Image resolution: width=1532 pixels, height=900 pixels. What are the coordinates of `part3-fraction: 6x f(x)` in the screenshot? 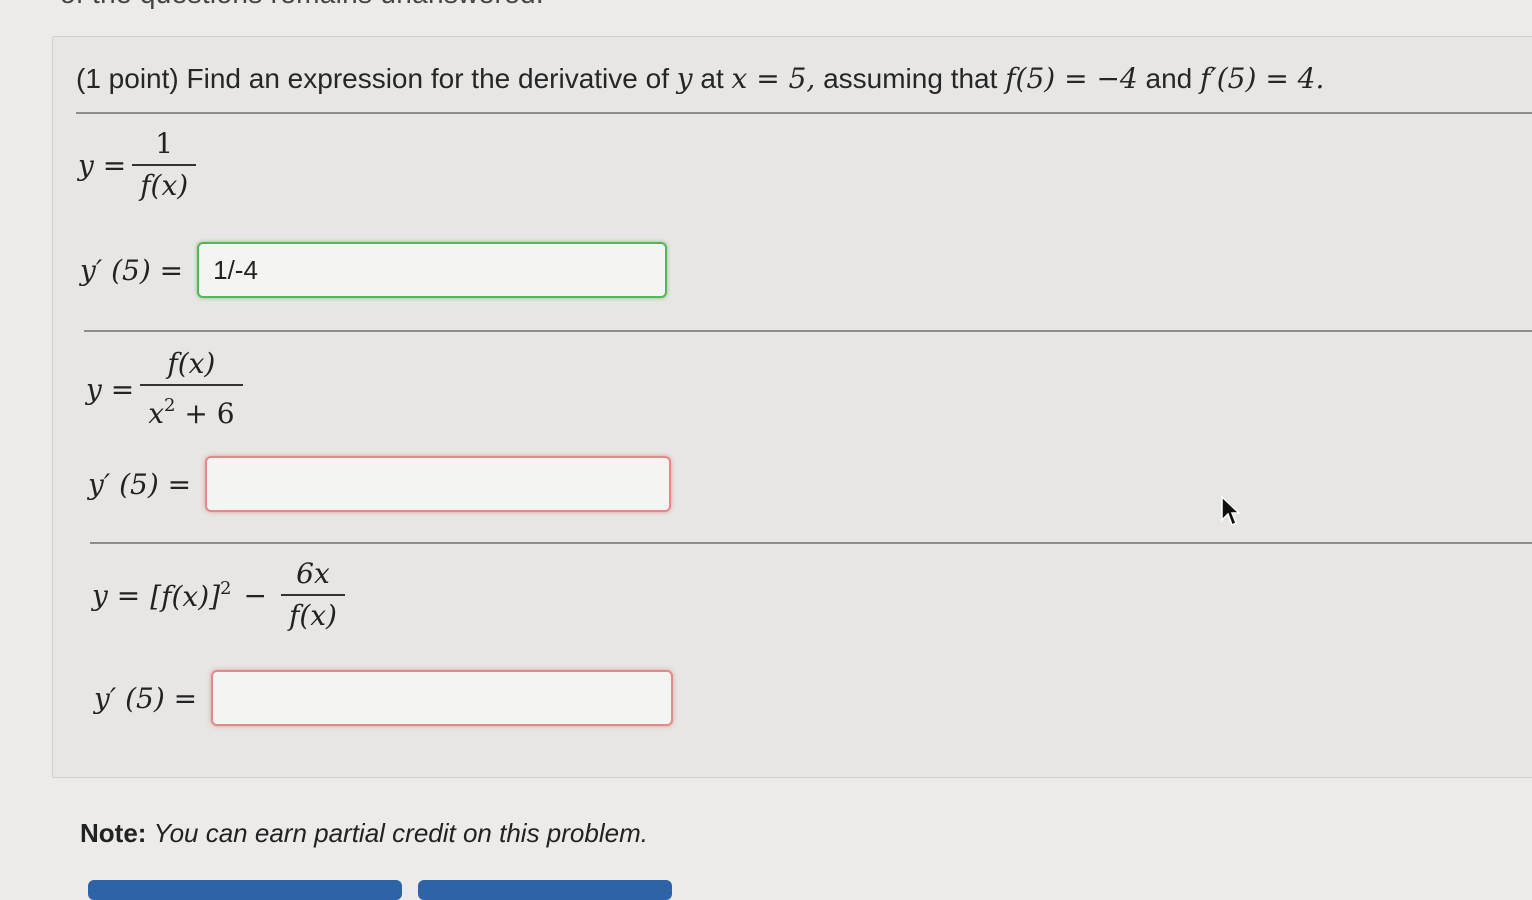 It's located at (312, 595).